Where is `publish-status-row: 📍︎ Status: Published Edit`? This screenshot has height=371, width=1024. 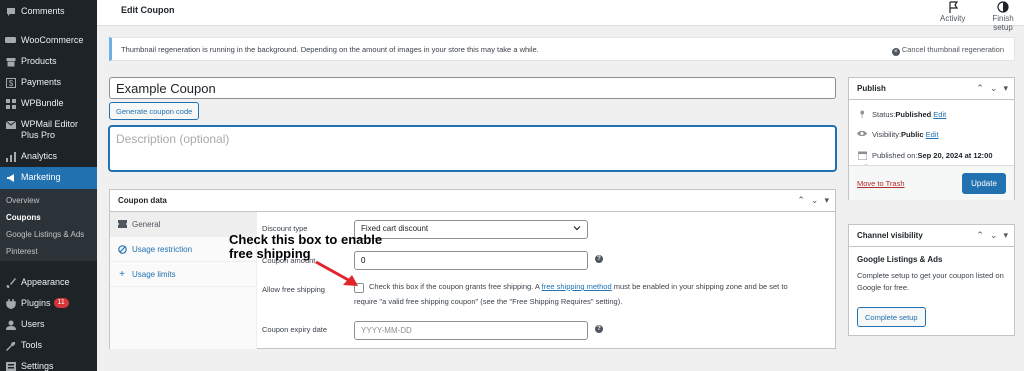
publish-status-row: 📍︎ Status: Published Edit is located at coordinates (902, 114).